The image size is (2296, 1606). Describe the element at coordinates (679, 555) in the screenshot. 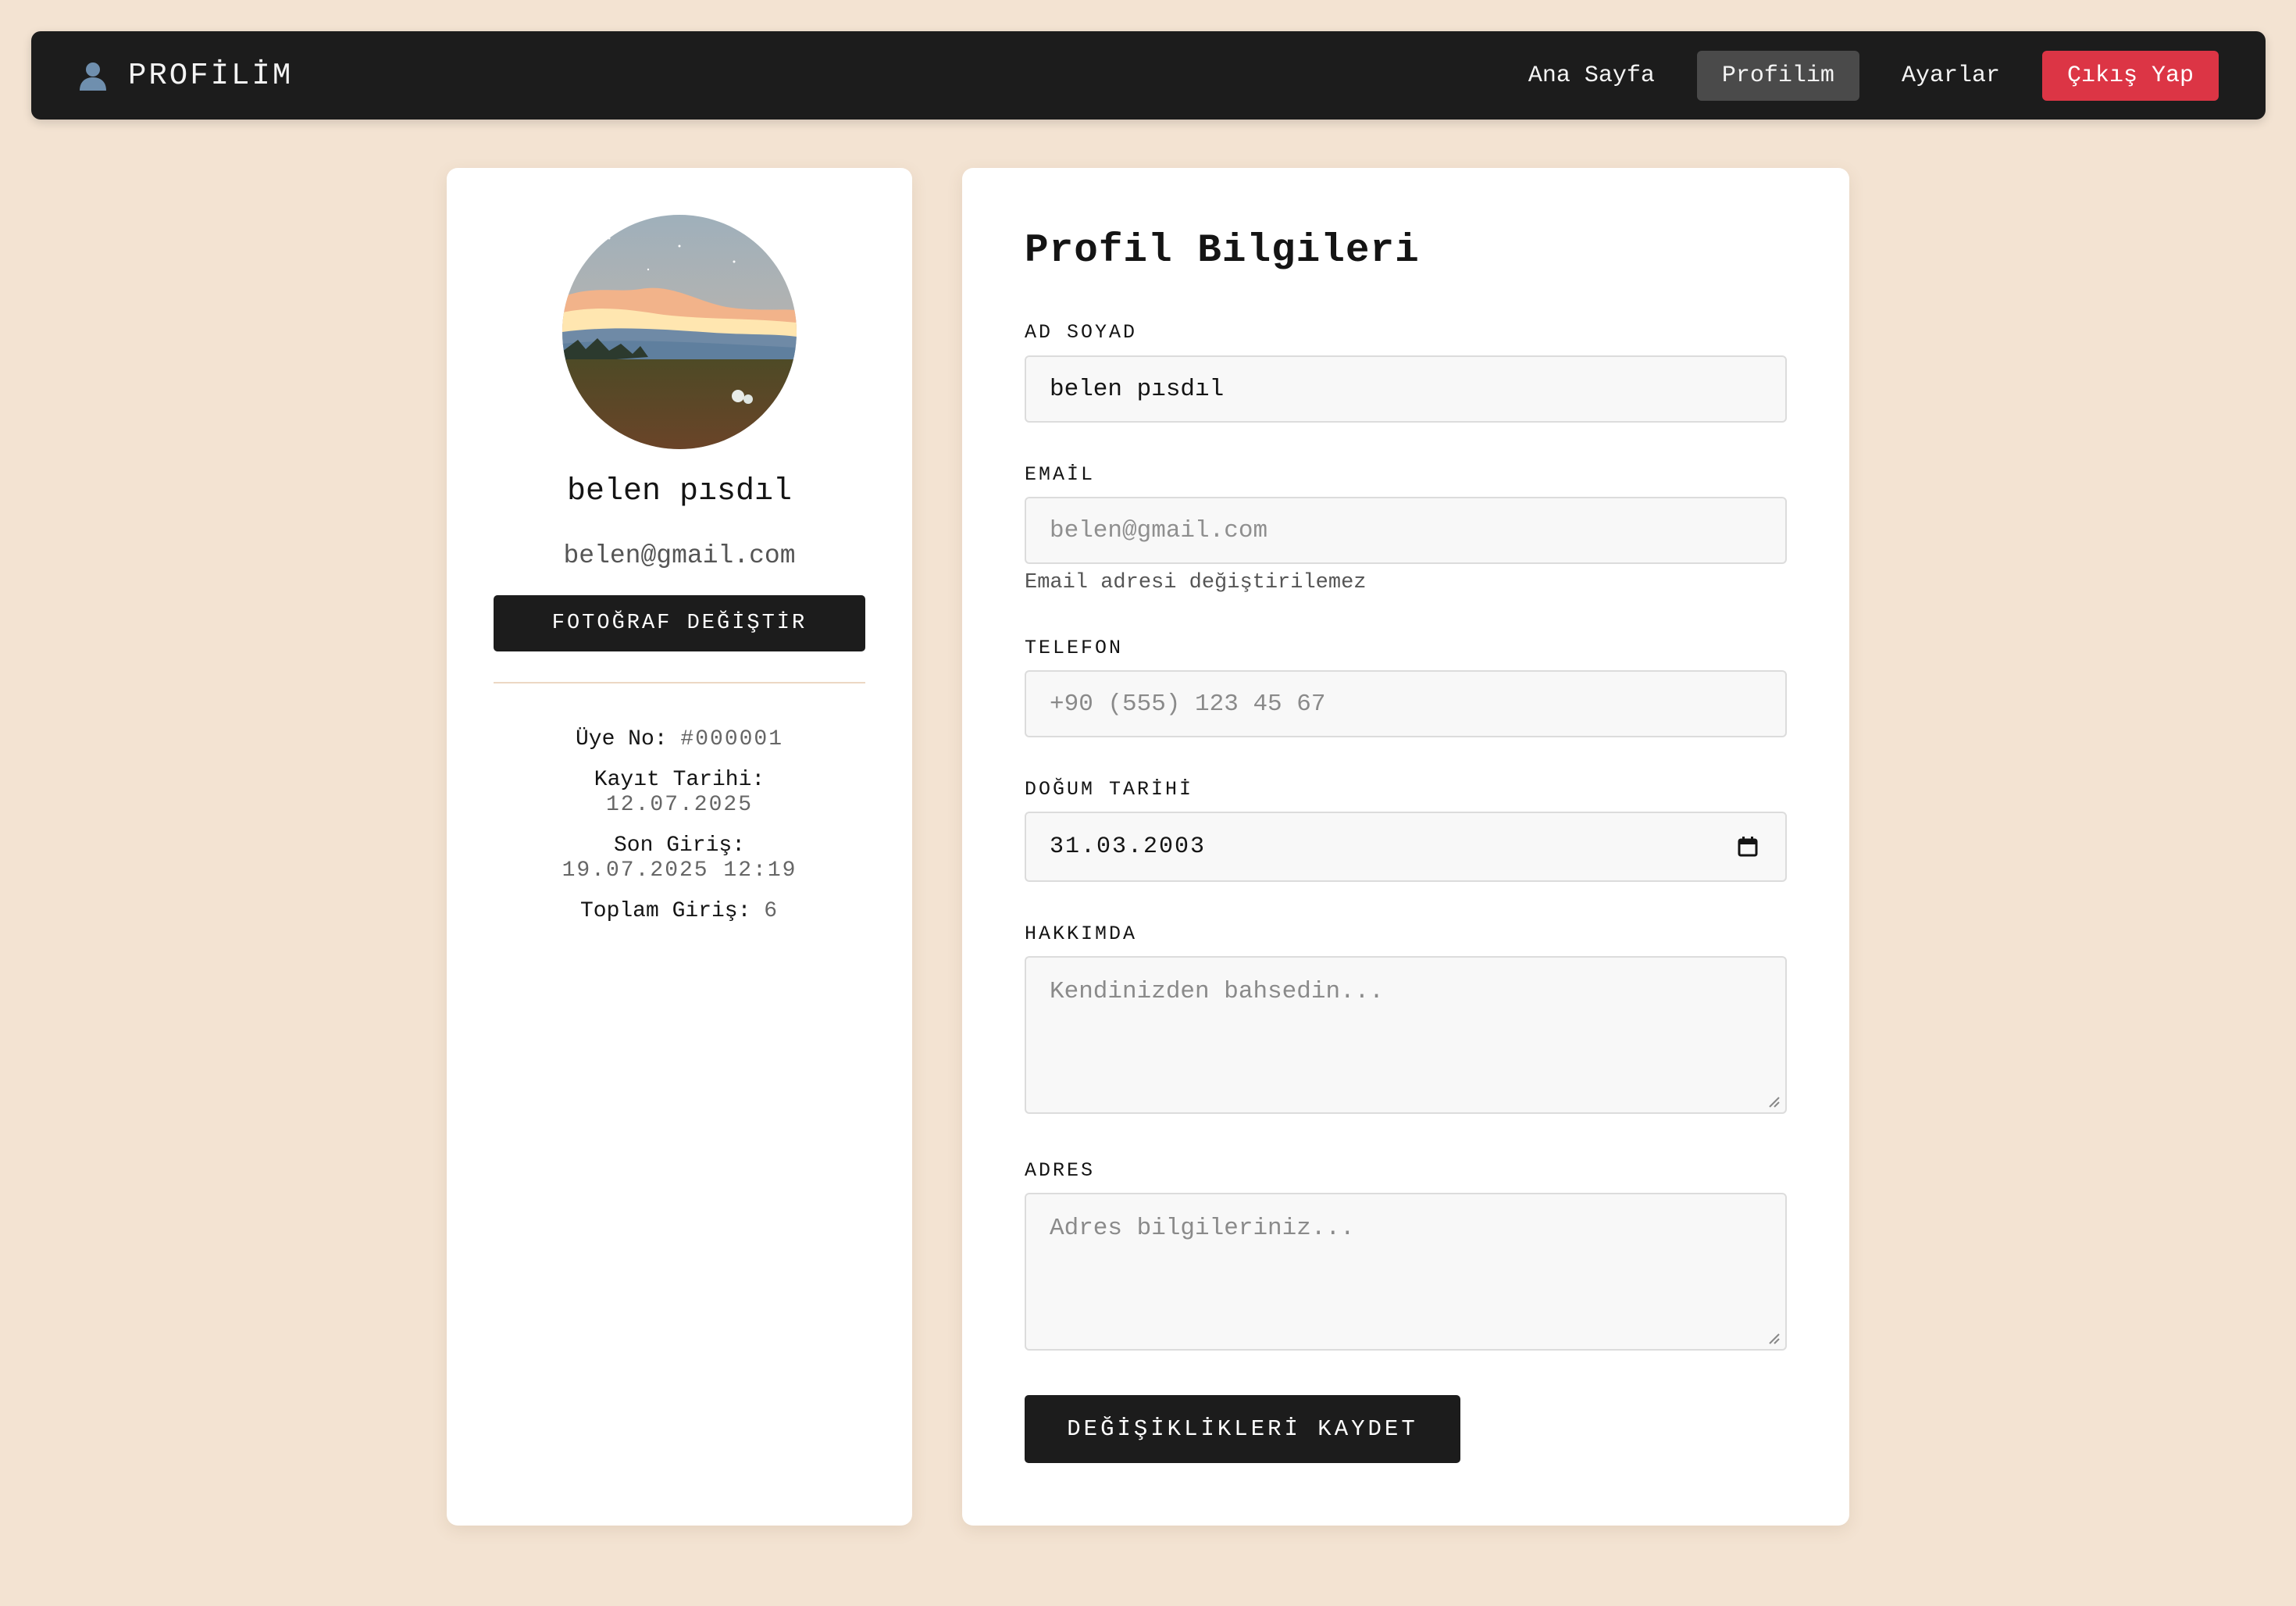

I see `profile-email: belen@gmail.com` at that location.